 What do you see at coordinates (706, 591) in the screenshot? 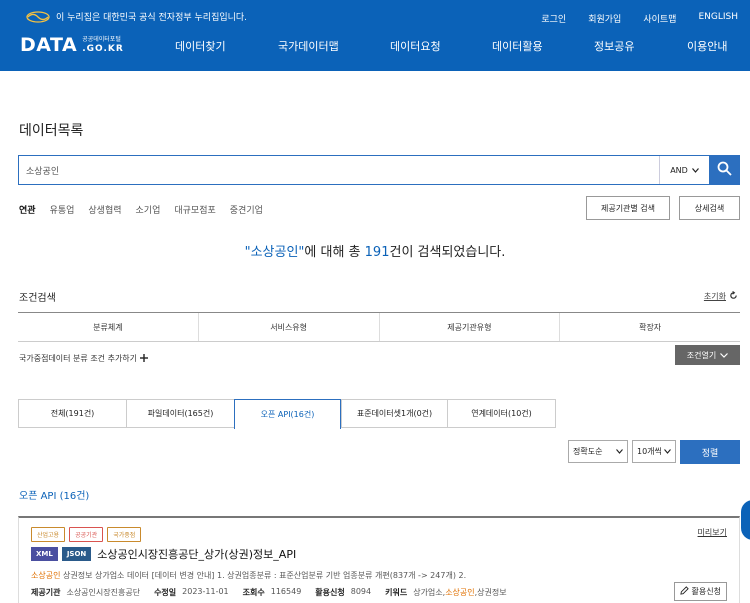
I see `apply-button-label: 활용신청` at bounding box center [706, 591].